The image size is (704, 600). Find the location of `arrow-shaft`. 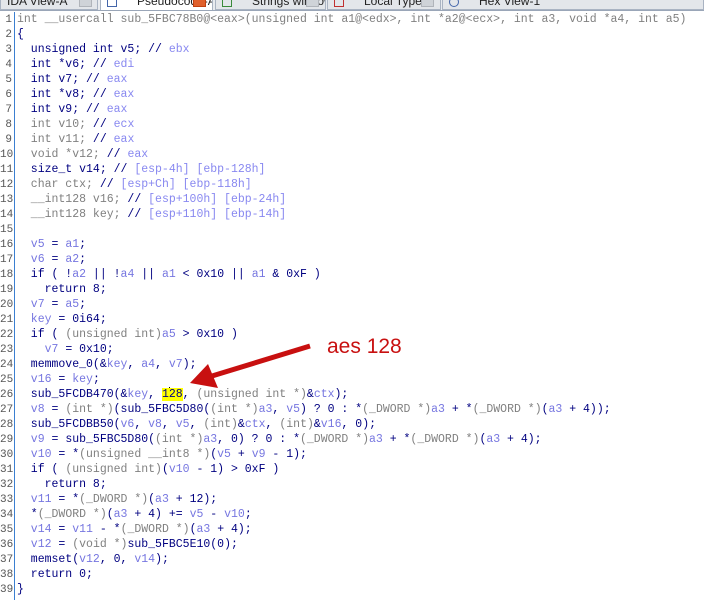

arrow-shaft is located at coordinates (261, 361).